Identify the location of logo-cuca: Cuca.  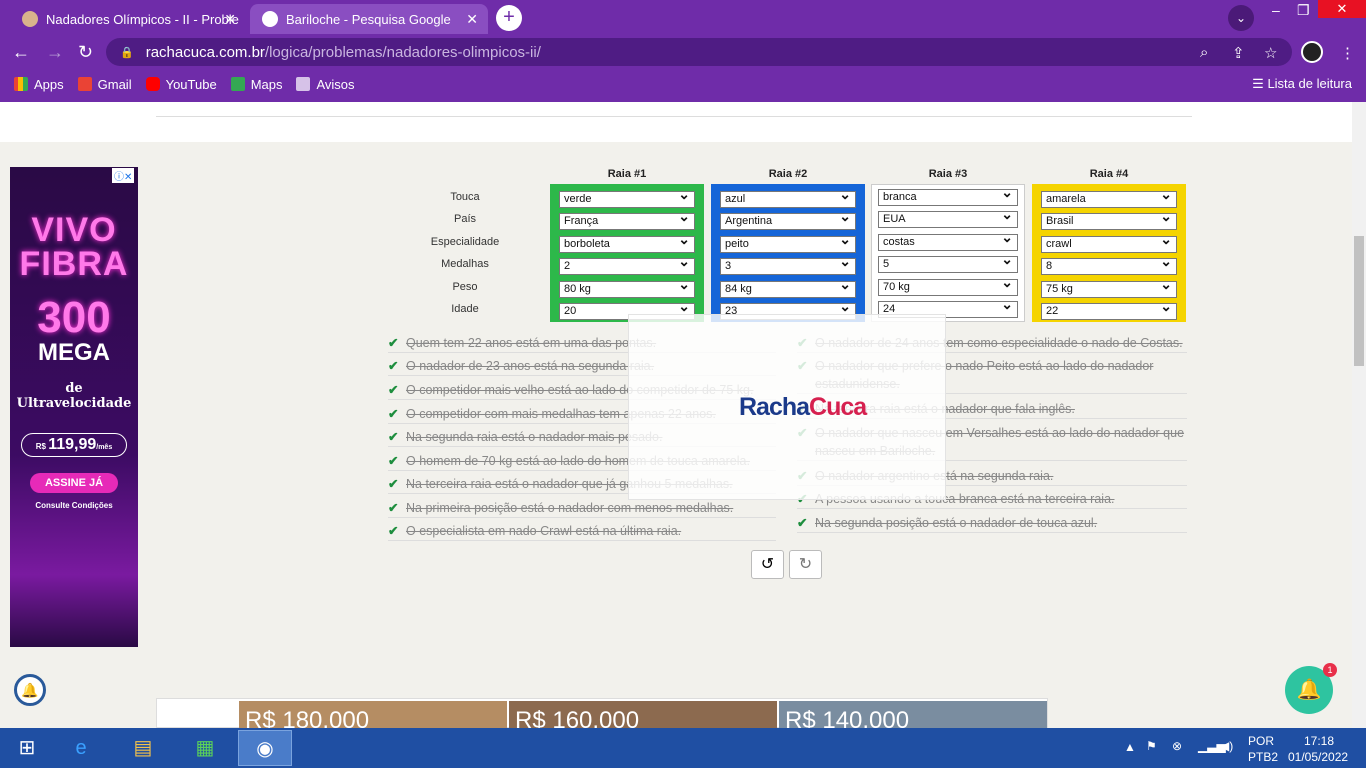
(838, 407).